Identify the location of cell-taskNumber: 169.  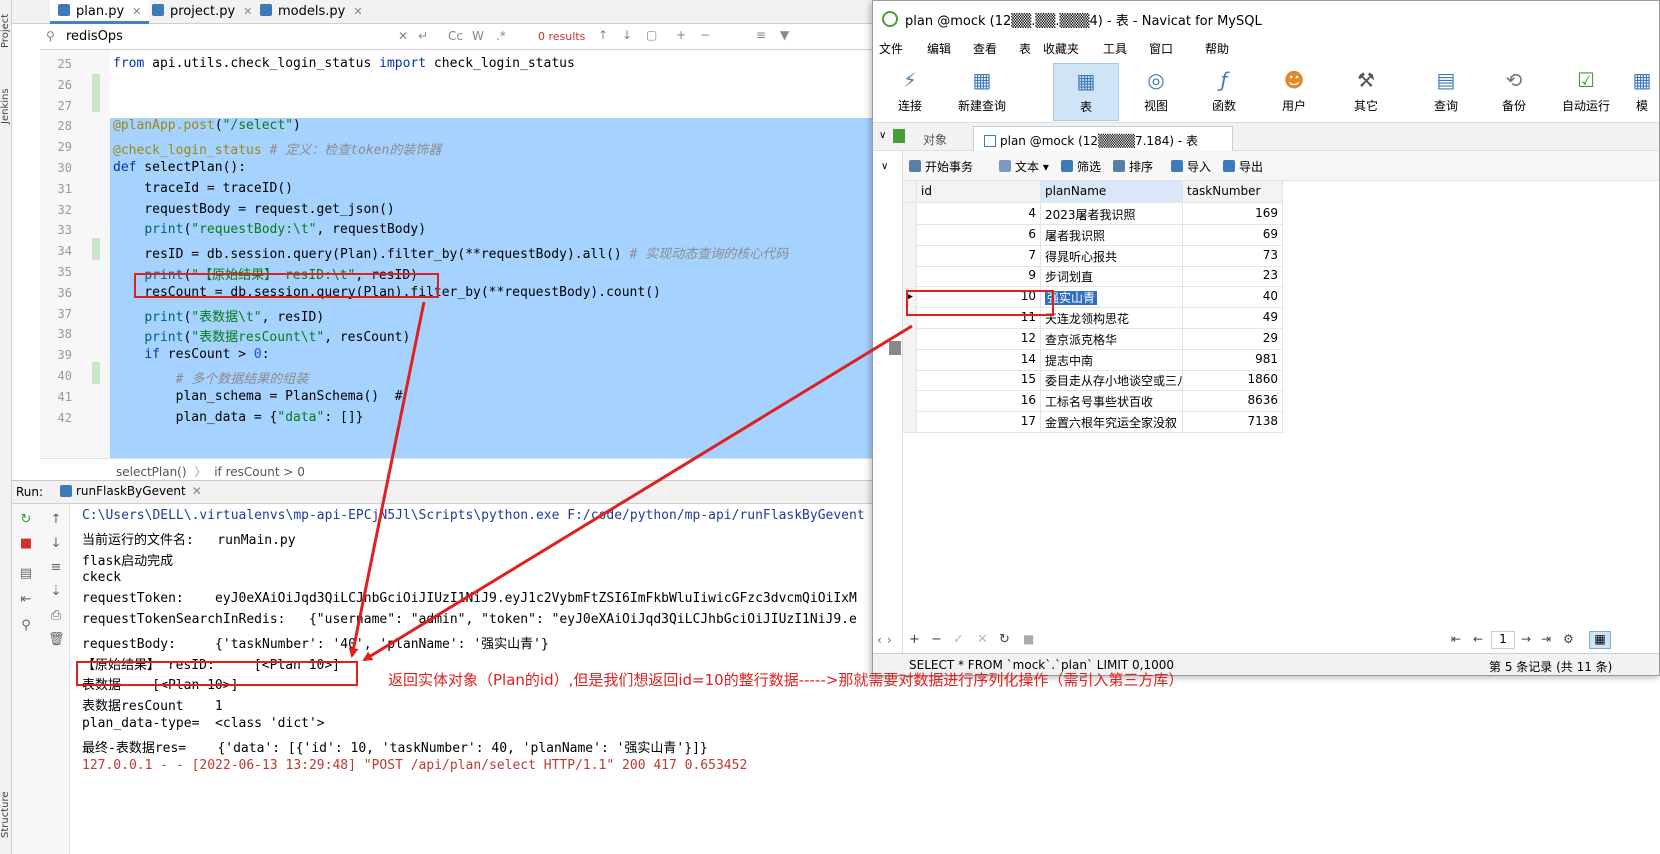
(1233, 214).